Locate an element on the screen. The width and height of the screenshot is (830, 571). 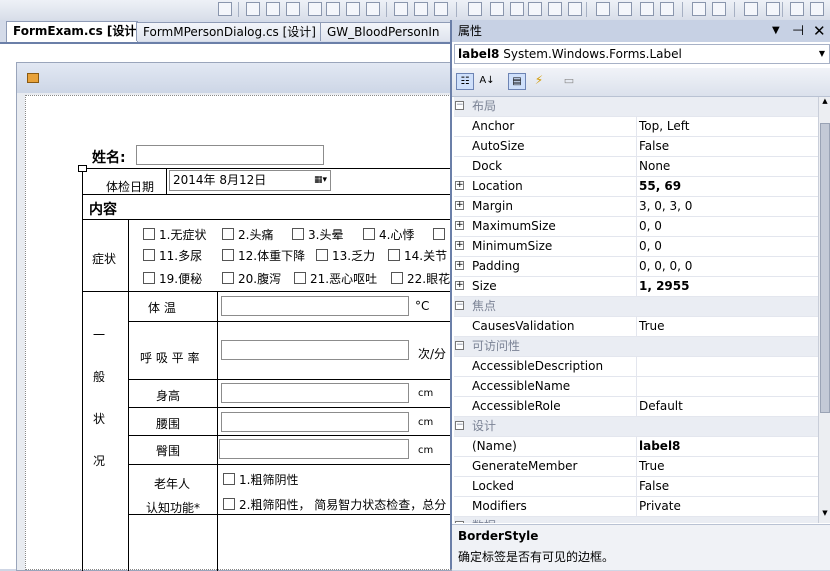
property-value: 1, 2955 is located at coordinates (727, 286).